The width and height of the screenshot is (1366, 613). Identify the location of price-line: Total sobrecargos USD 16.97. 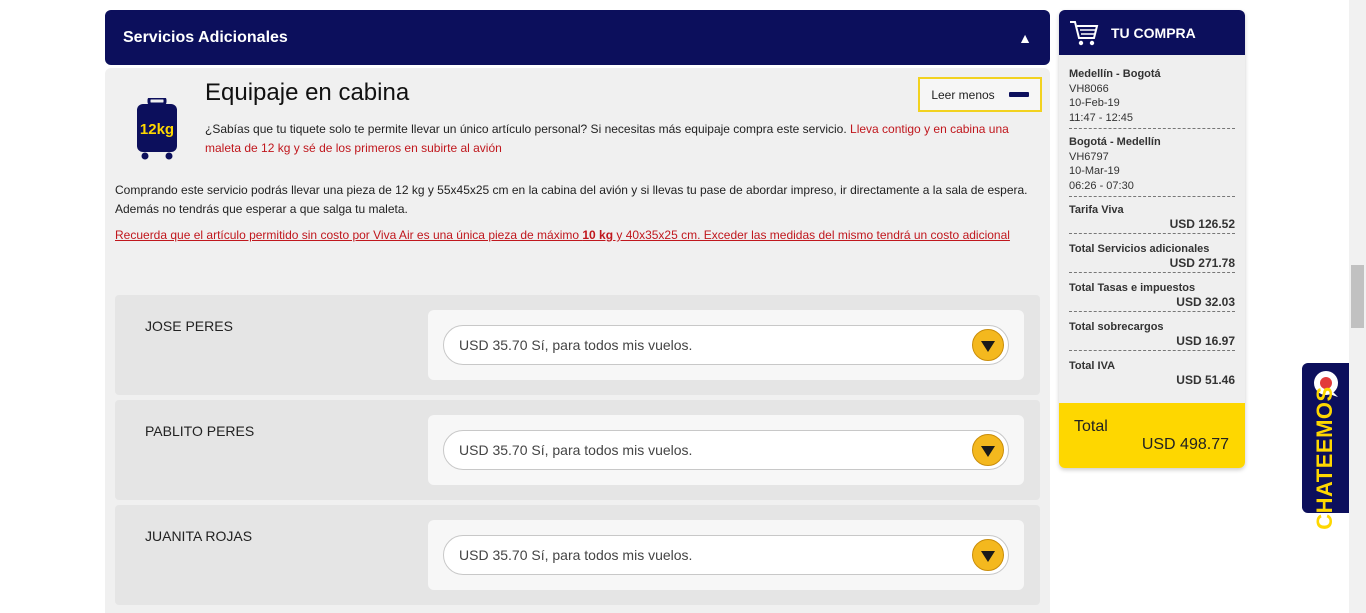
(1152, 335).